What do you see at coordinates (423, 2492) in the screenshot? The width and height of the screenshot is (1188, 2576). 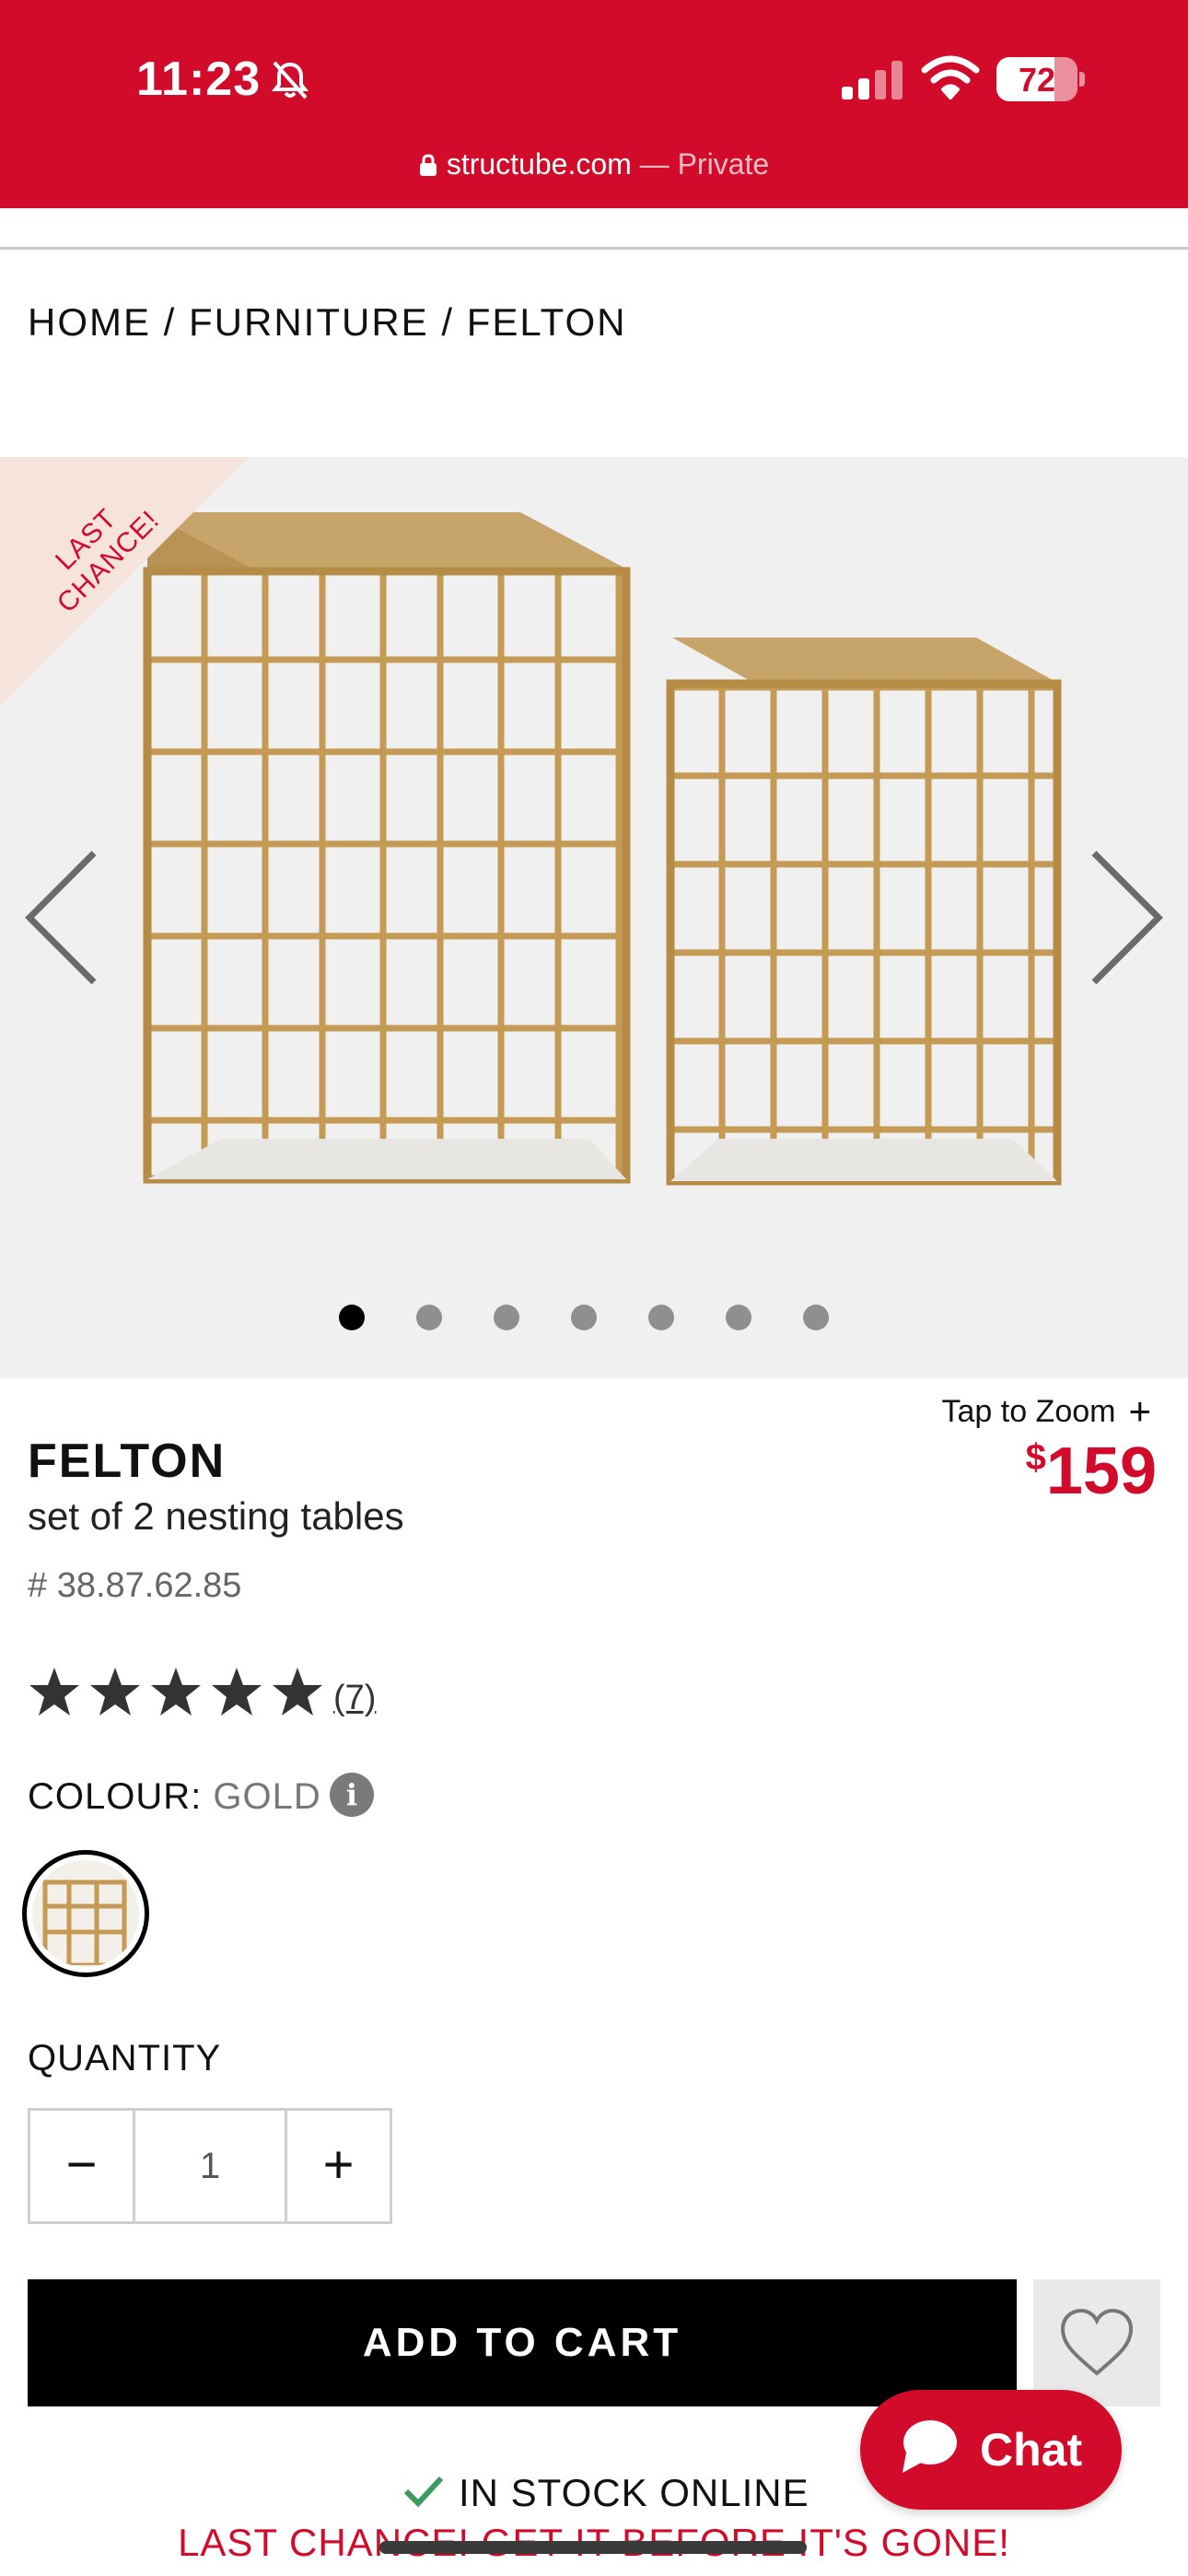 I see `checkmark-icon` at bounding box center [423, 2492].